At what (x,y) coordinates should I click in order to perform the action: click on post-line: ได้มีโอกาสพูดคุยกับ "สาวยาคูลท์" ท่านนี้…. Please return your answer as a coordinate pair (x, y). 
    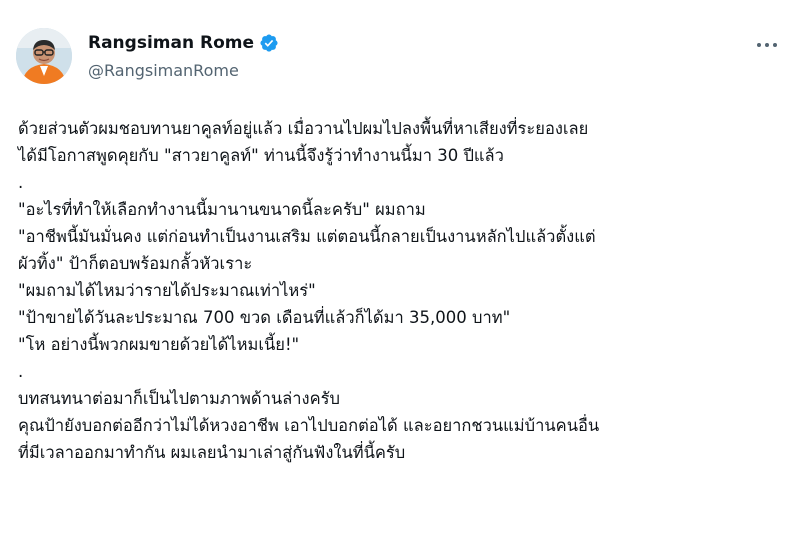
    Looking at the image, I should click on (261, 155).